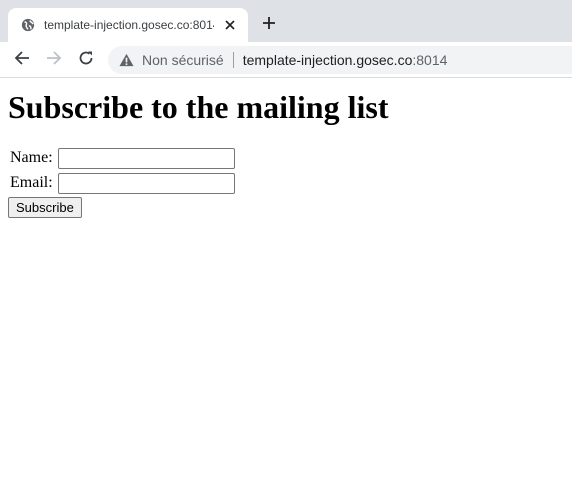 Image resolution: width=572 pixels, height=494 pixels. I want to click on subscribe-button: Subscribe, so click(45, 207).